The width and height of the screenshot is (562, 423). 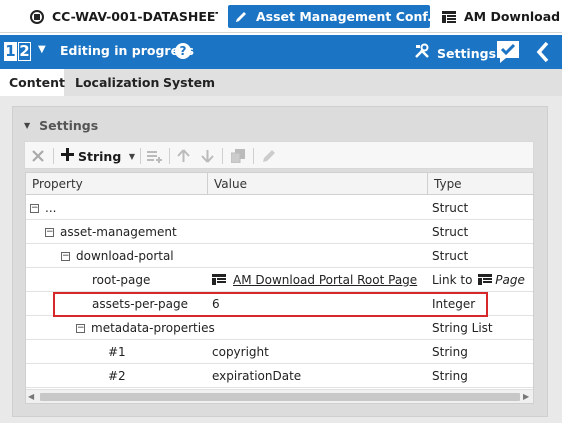 What do you see at coordinates (135, 16) in the screenshot?
I see `tab-label: CC-WAV-001-DATASHEET` at bounding box center [135, 16].